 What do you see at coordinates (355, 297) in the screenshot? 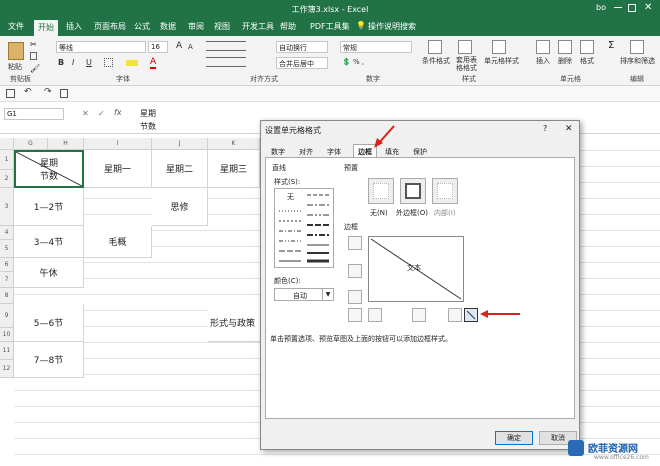
I see `border-bottom-button` at bounding box center [355, 297].